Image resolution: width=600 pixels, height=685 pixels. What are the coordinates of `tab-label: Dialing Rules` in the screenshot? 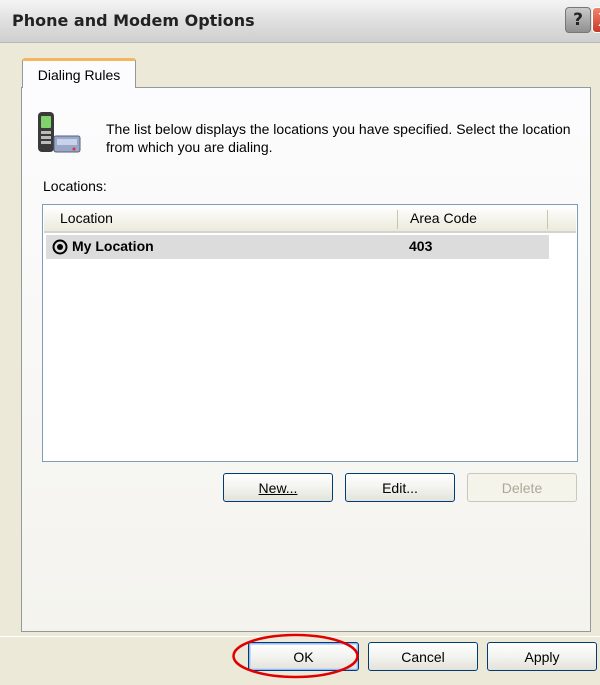 It's located at (79, 74).